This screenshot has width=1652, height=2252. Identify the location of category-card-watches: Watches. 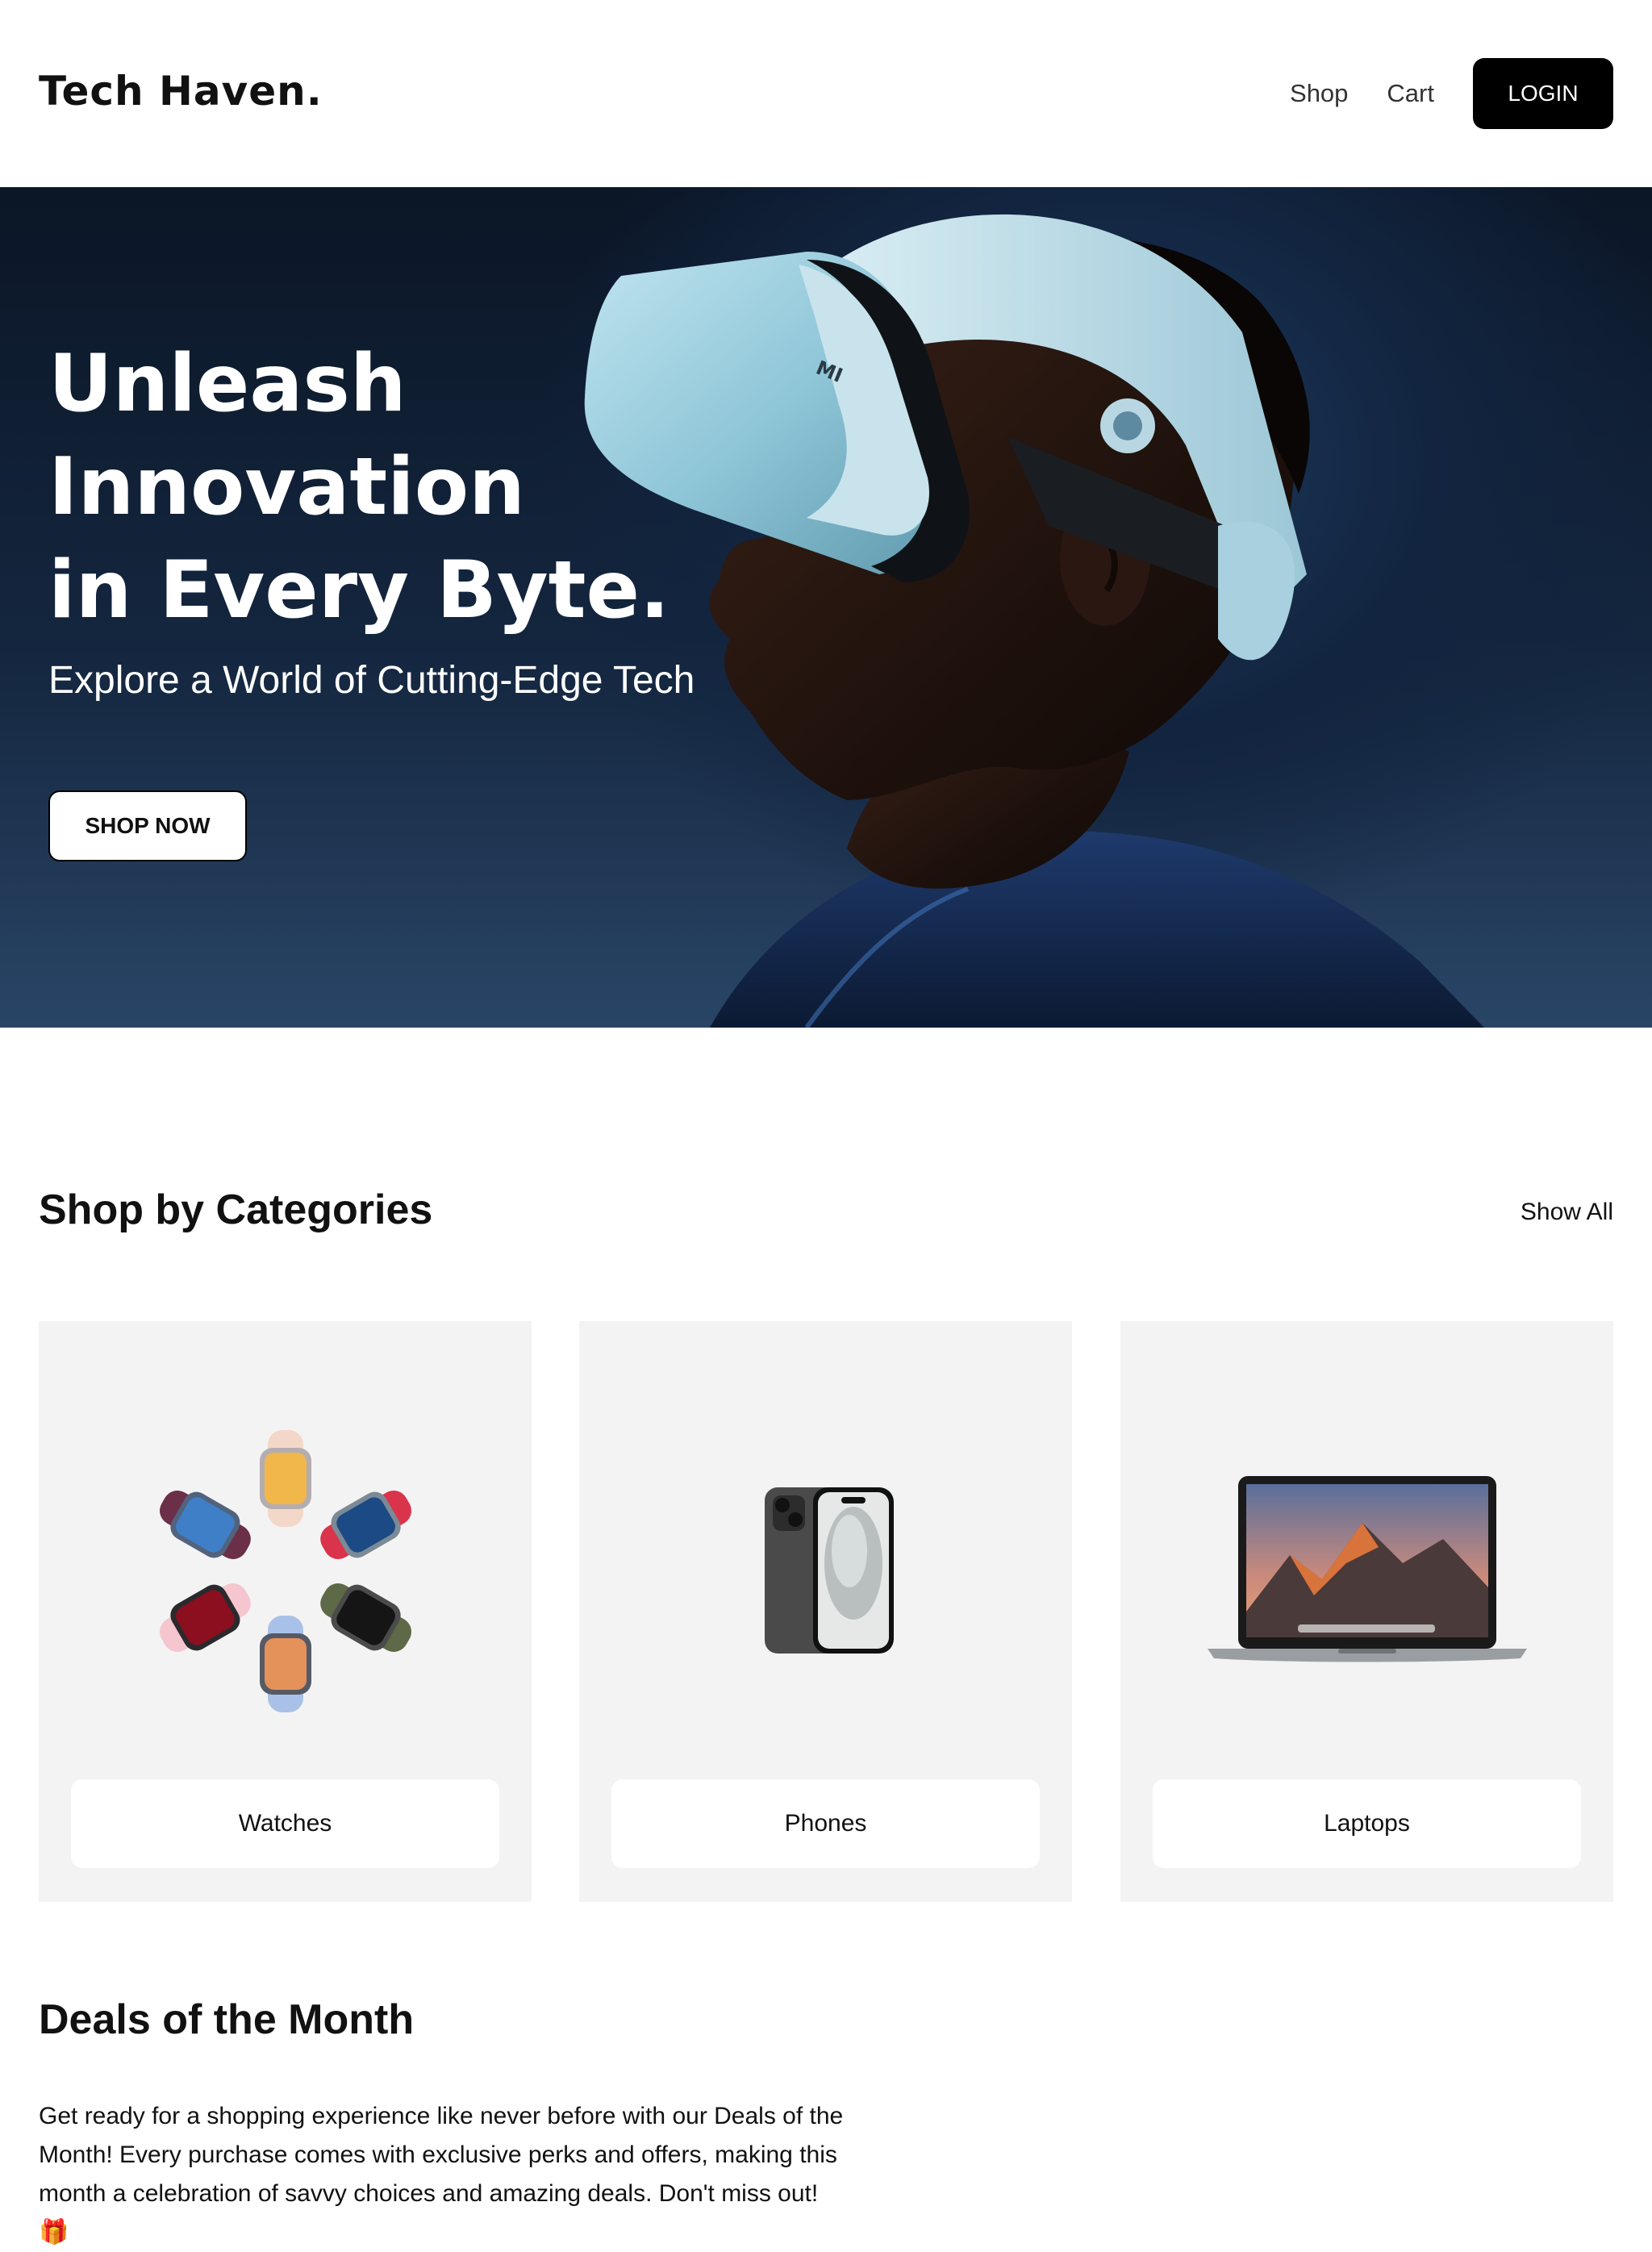
(285, 1612).